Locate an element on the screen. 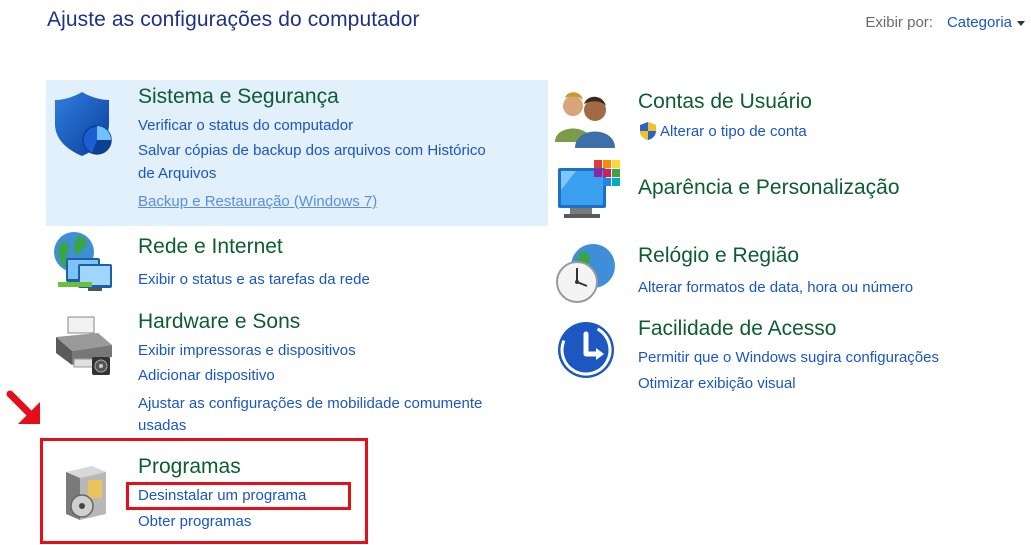 The height and width of the screenshot is (545, 1031). chevron-down-icon is located at coordinates (1021, 23).